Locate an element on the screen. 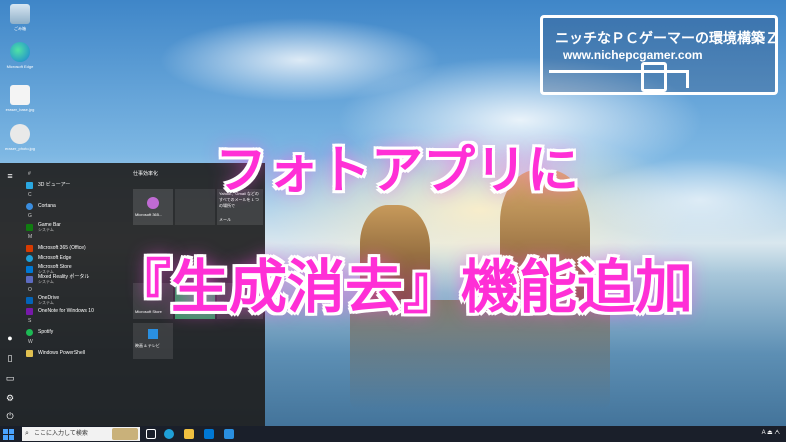 The image size is (786, 442). app-item: Windows PowerShell is located at coordinates (74, 353).